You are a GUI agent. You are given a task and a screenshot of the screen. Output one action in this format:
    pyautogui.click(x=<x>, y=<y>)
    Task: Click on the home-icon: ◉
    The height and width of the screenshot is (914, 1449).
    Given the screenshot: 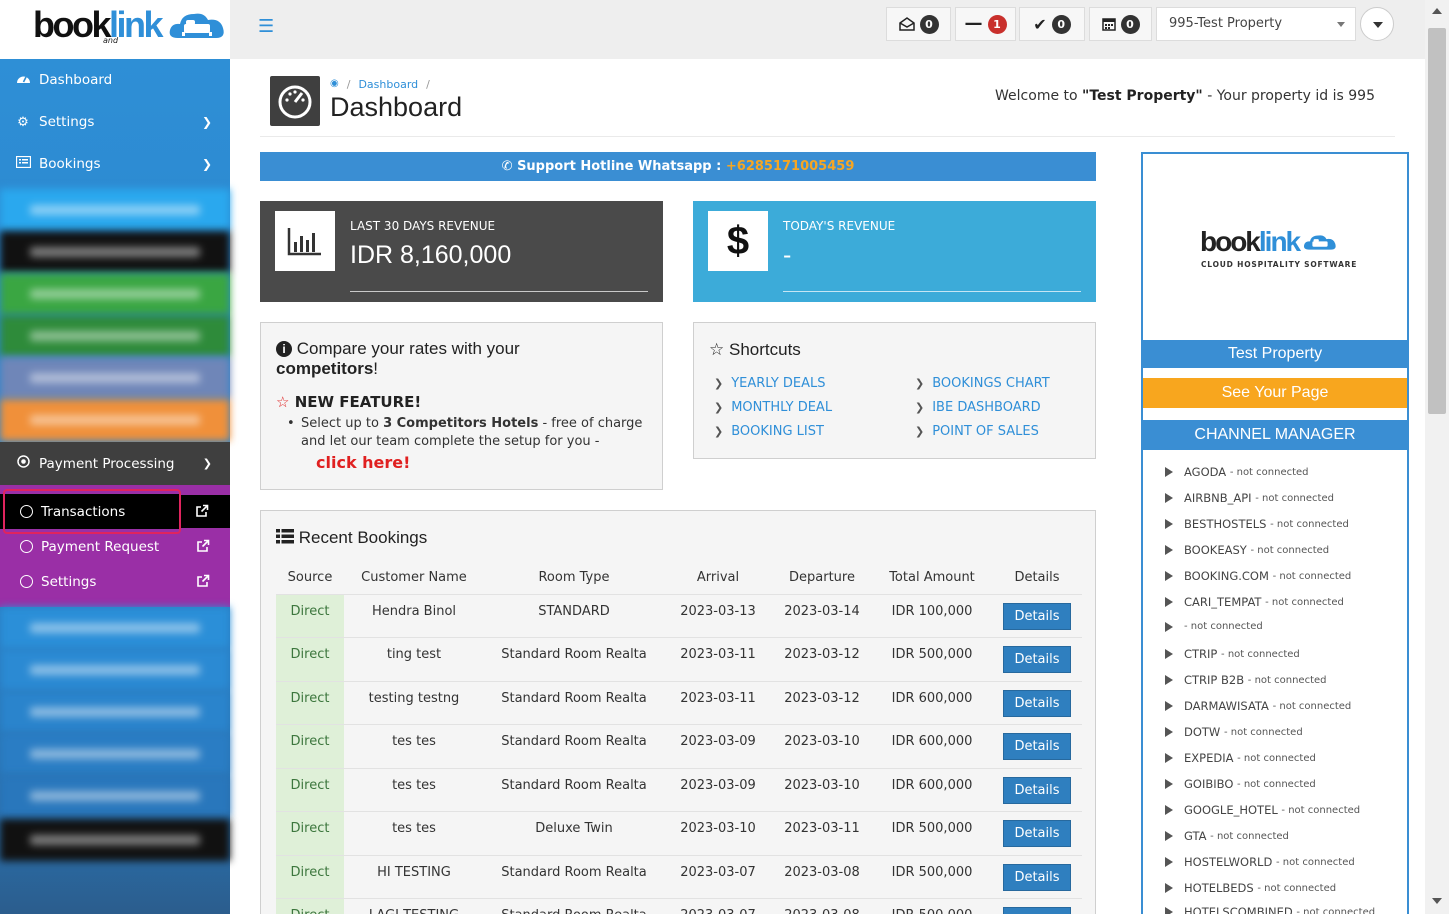 What is the action you would take?
    pyautogui.click(x=334, y=84)
    